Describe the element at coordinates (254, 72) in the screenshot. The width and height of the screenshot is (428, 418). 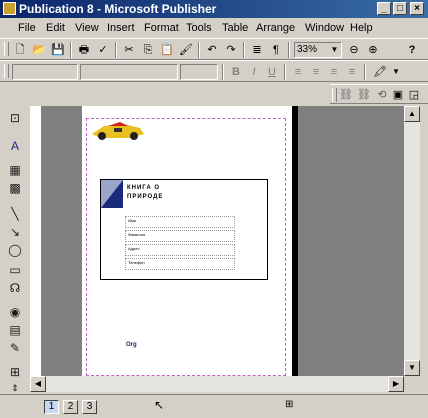
I see `italic-icon: I` at that location.